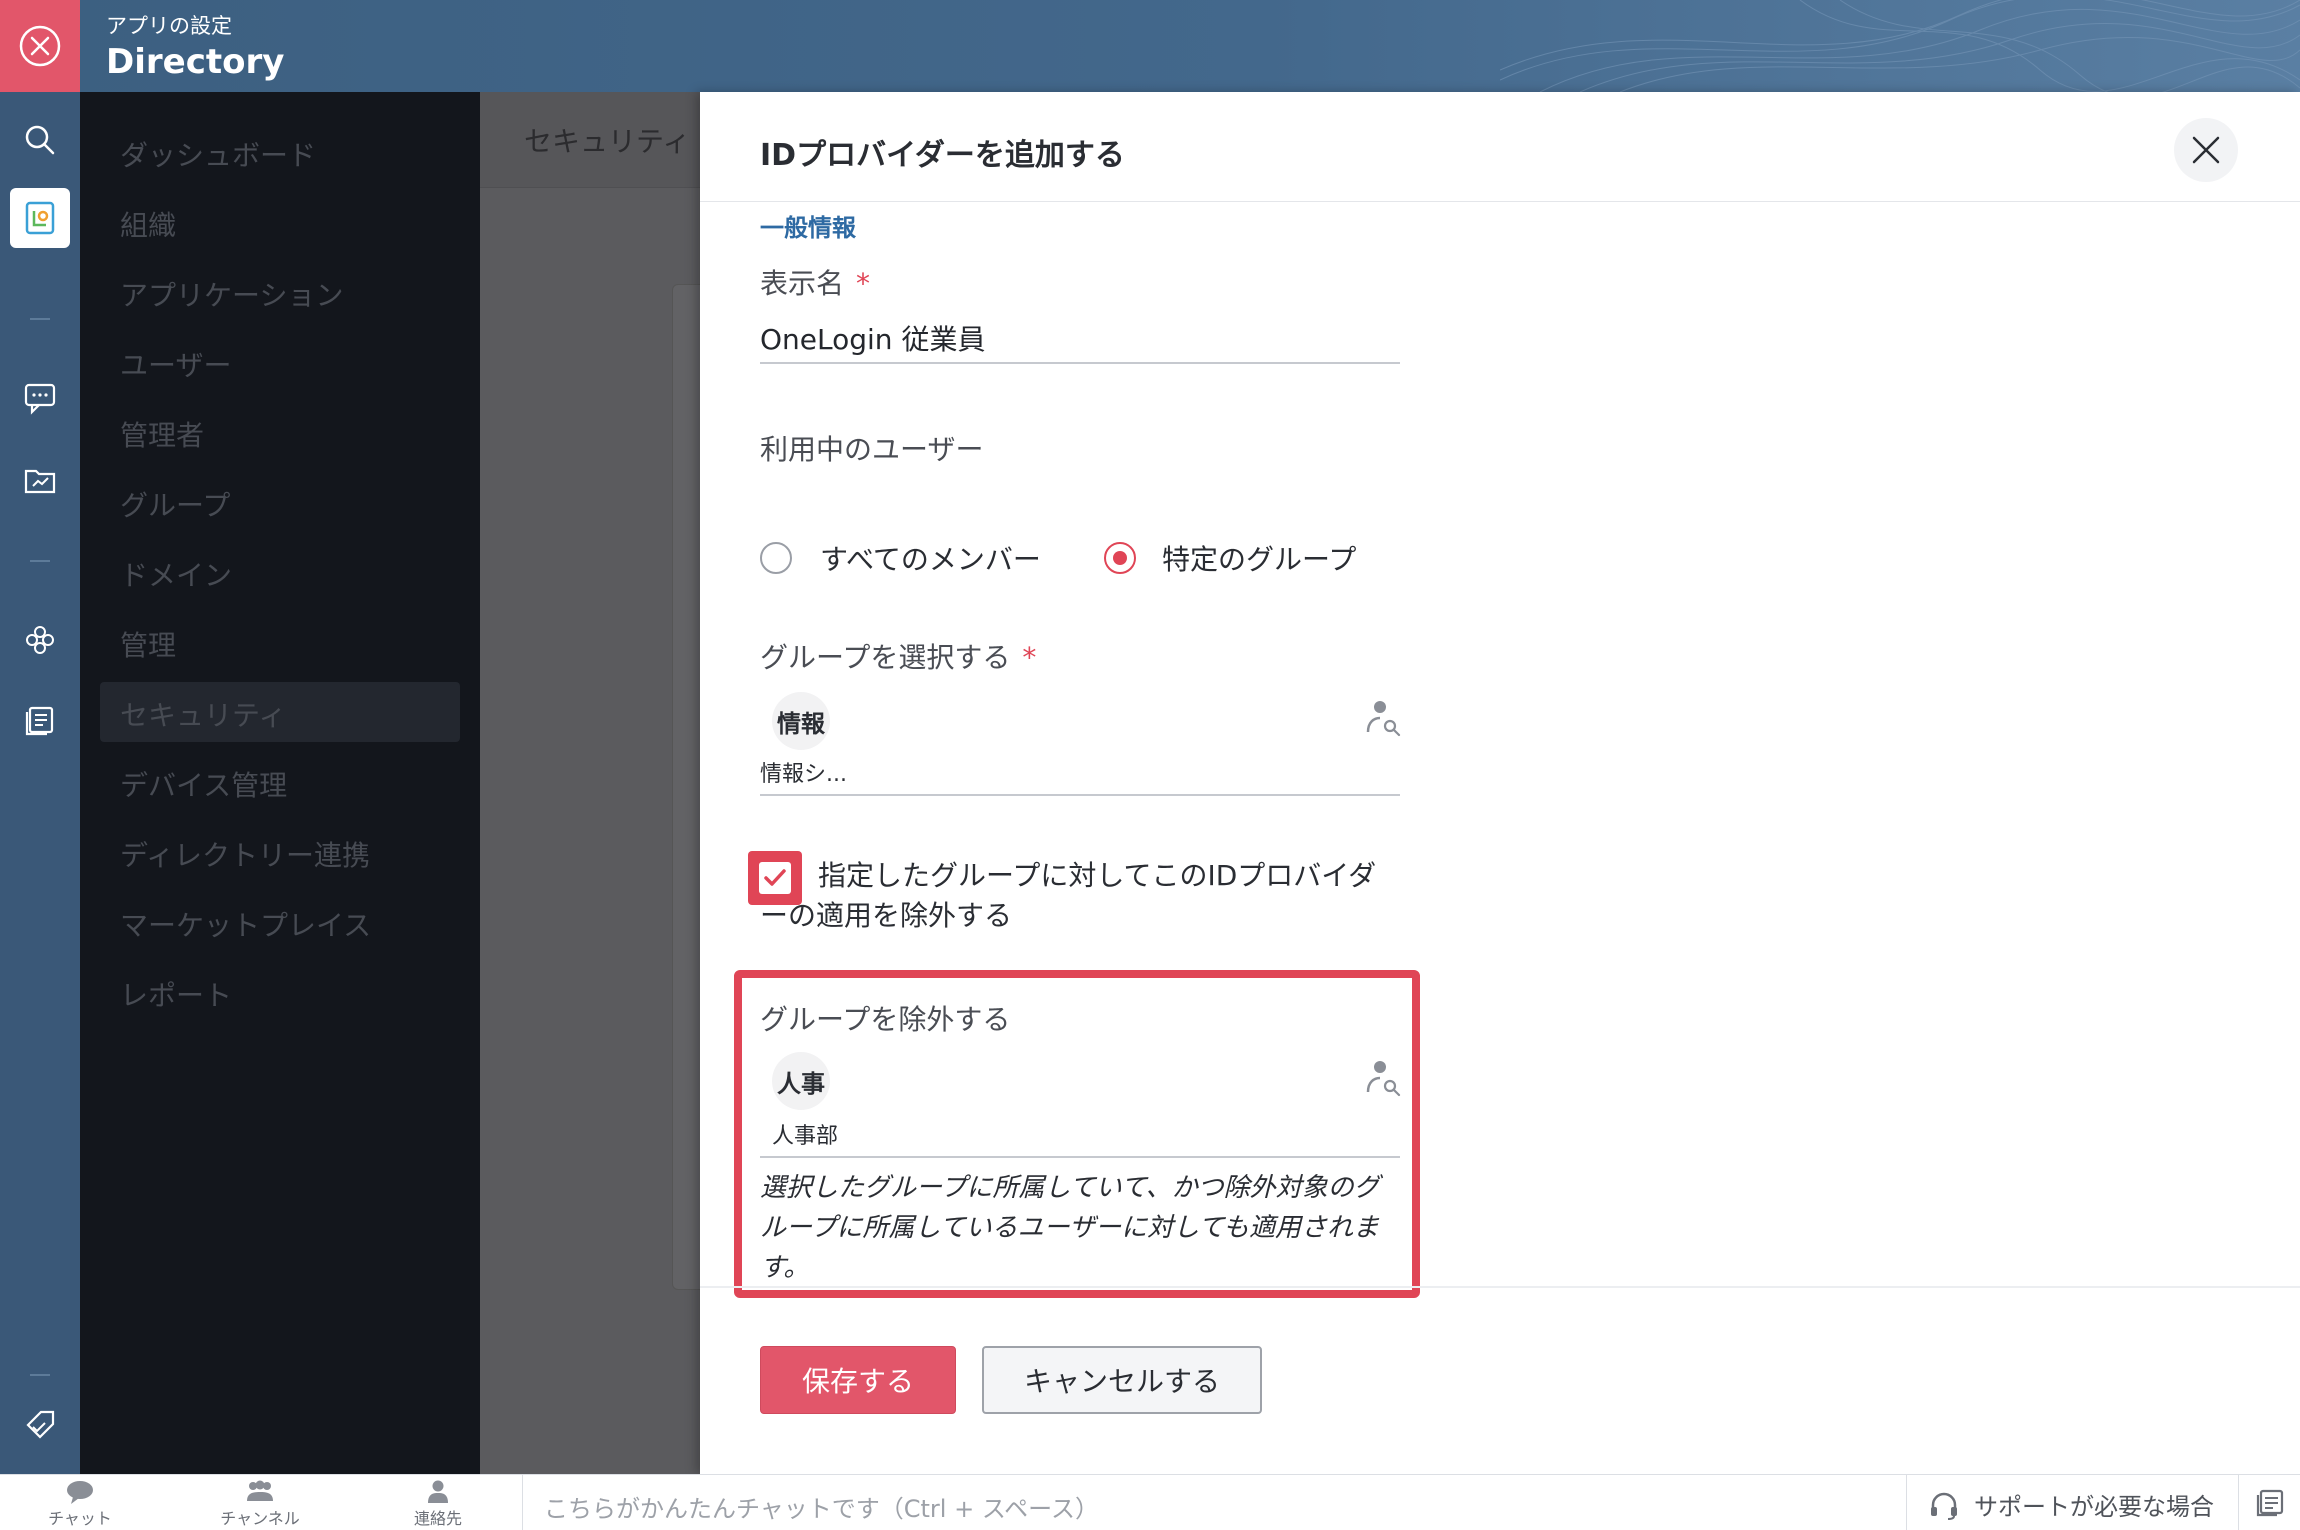 The width and height of the screenshot is (2300, 1530). What do you see at coordinates (40, 720) in the screenshot?
I see `documents-icon` at bounding box center [40, 720].